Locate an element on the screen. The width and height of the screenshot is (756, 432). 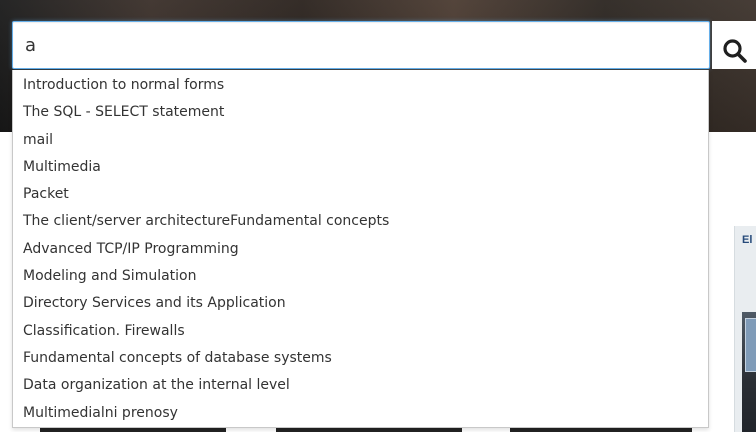
suggestion-item: mail is located at coordinates (360, 140).